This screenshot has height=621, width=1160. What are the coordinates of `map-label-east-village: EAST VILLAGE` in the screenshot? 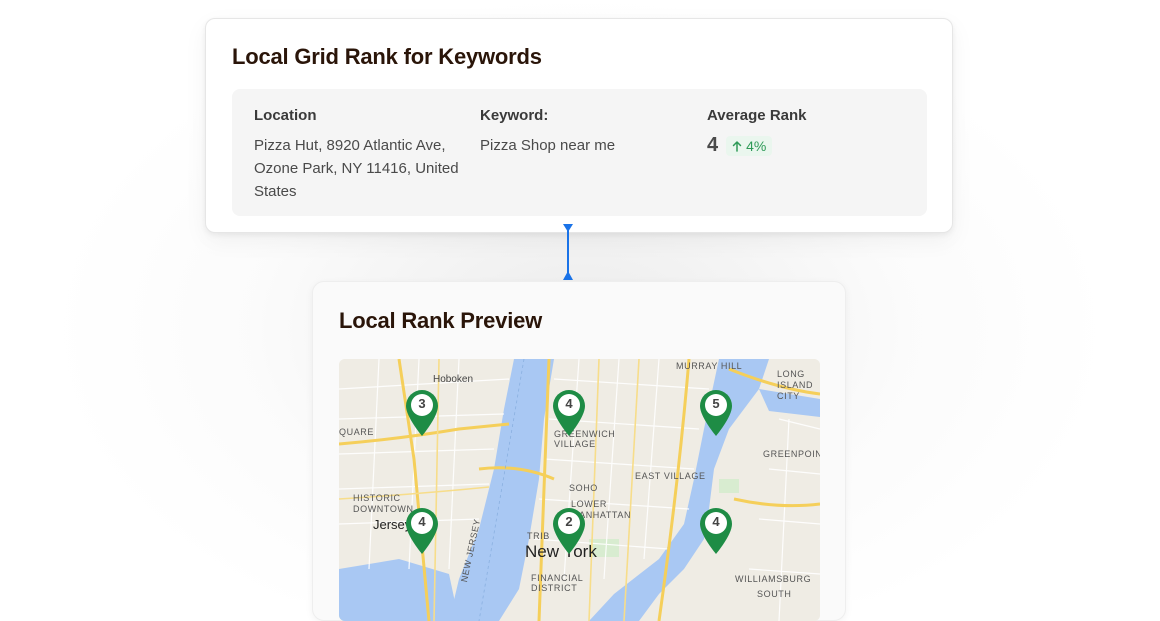 It's located at (670, 476).